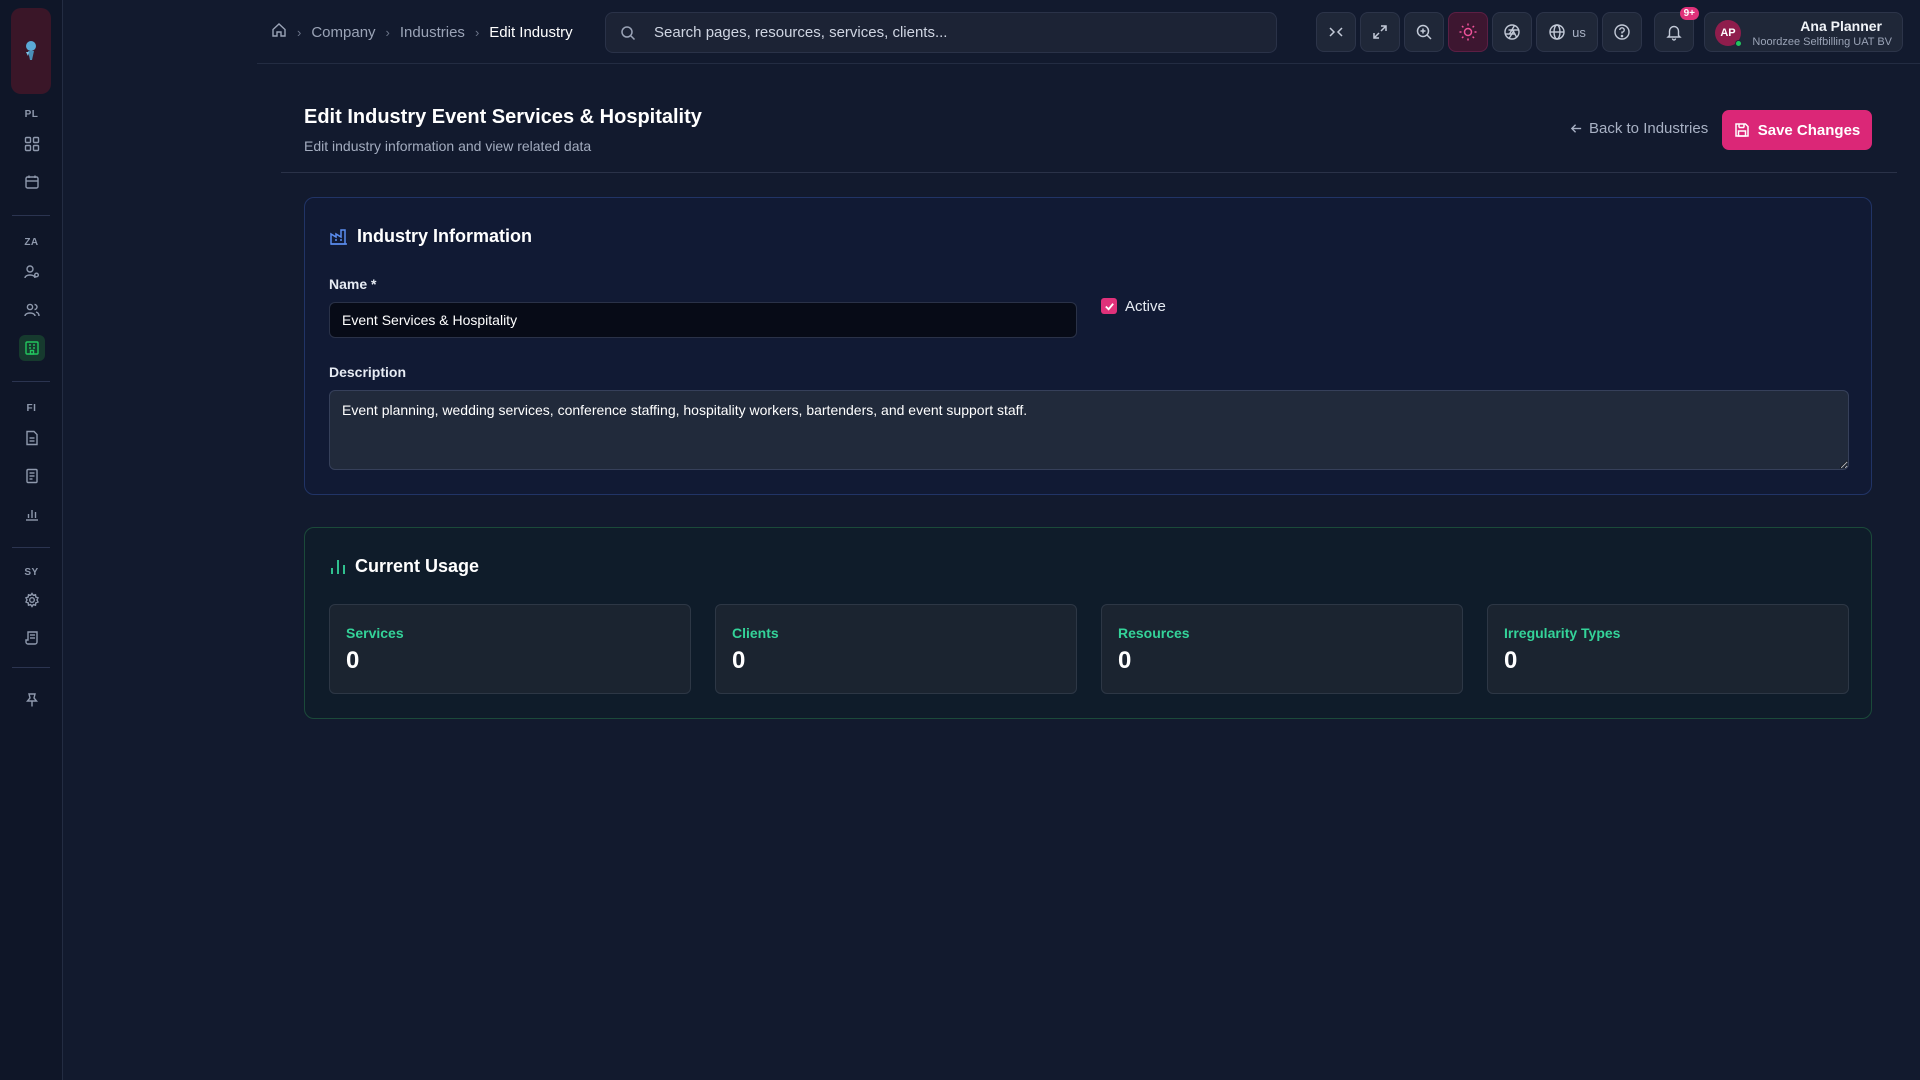  I want to click on aperture-button, so click(1512, 32).